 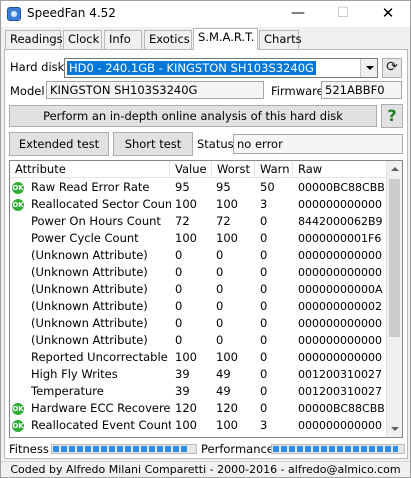 I want to click on firmware-label: Firmware, so click(x=297, y=91).